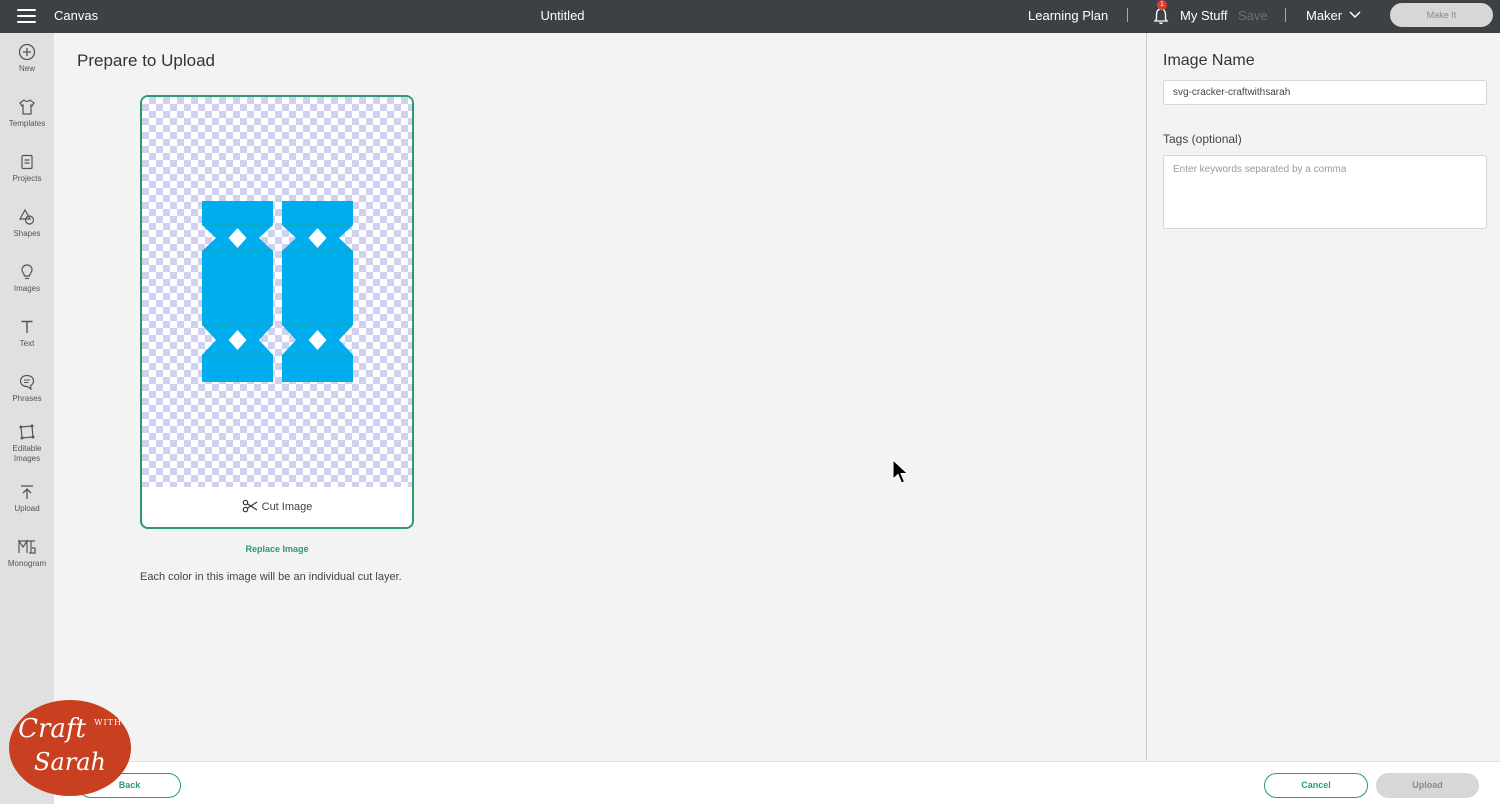 This screenshot has height=804, width=1500. I want to click on sidebar-item-projects: Projects, so click(27, 168).